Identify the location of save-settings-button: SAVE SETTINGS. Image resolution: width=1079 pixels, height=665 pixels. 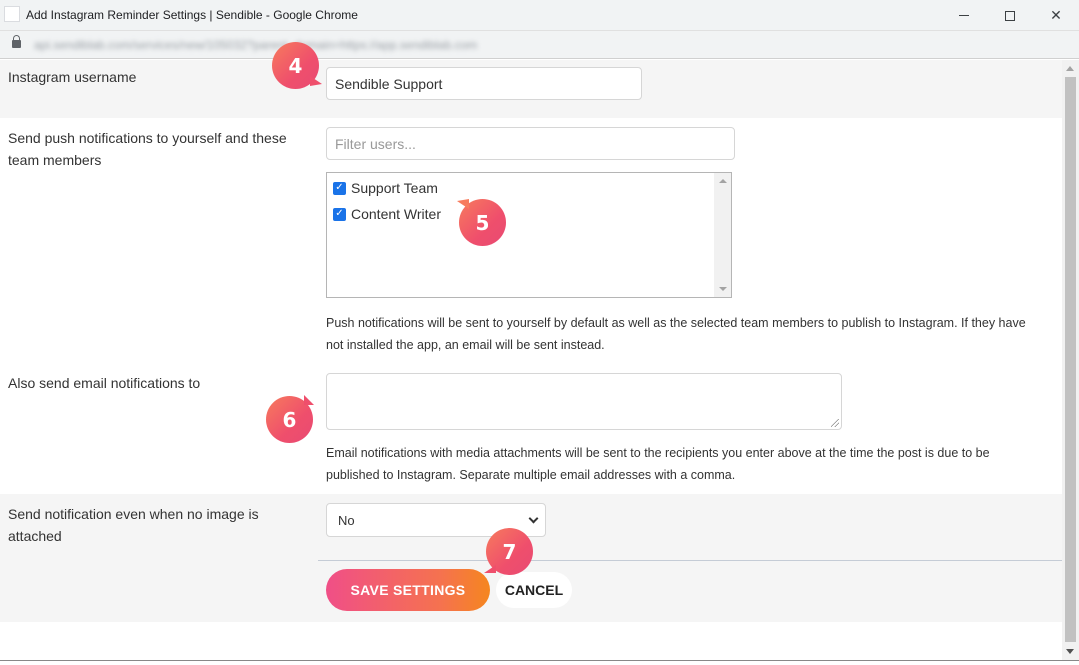
(408, 590).